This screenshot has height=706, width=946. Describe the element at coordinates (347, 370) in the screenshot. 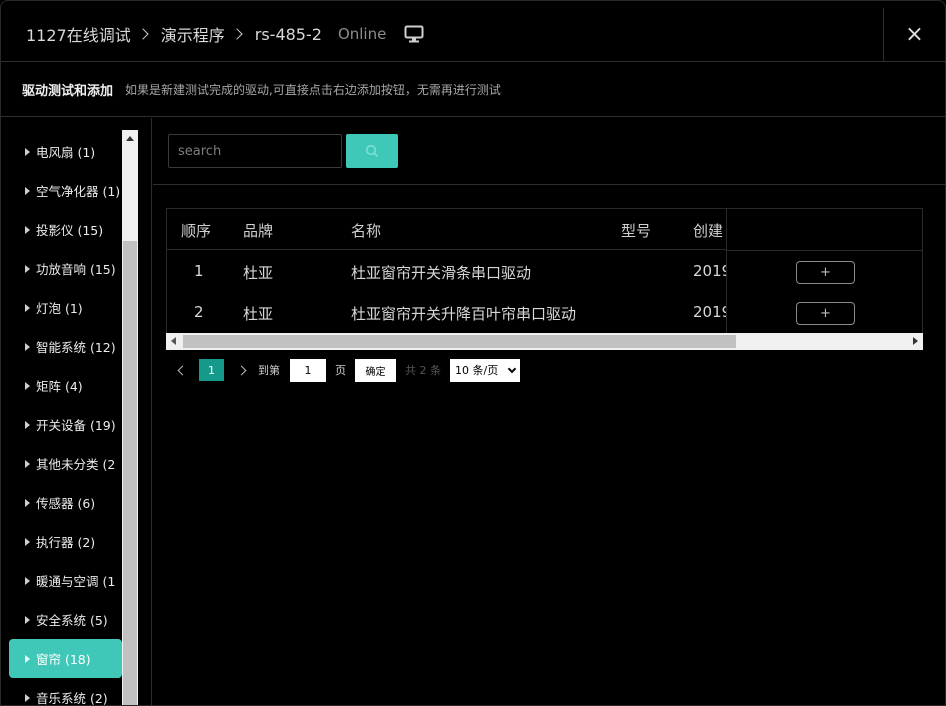

I see `pagination: 1 到第 页 确定 共 2 条 10 条/页` at that location.